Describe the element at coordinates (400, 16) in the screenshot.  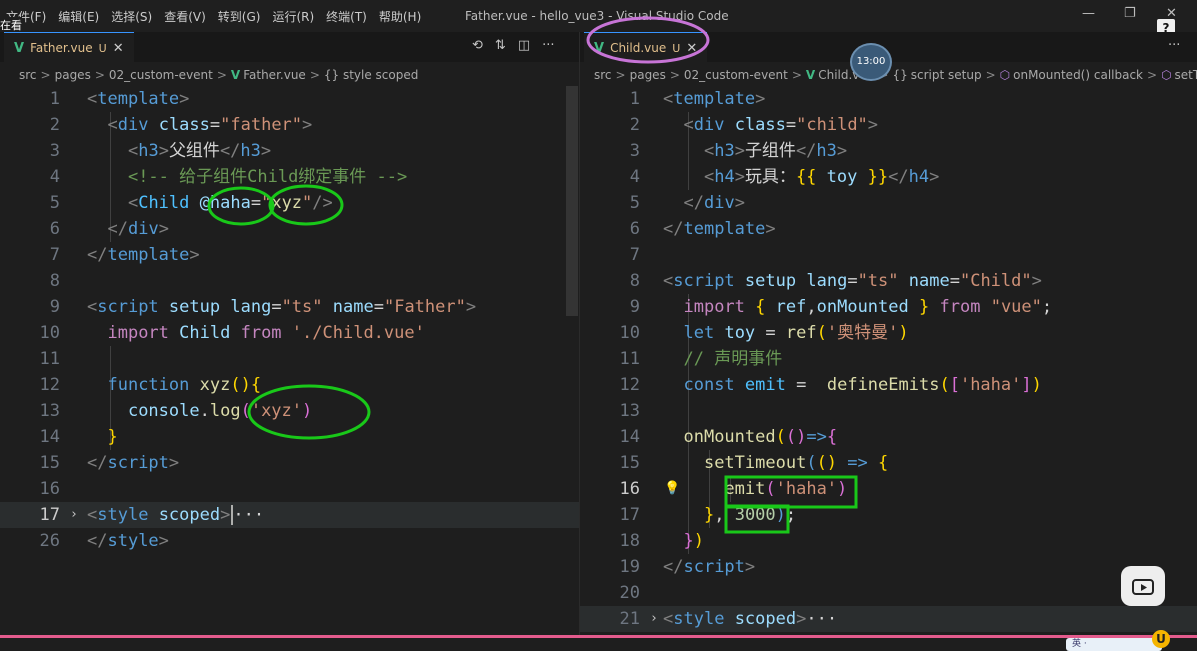
I see `menu-help: 帮助(H)` at that location.